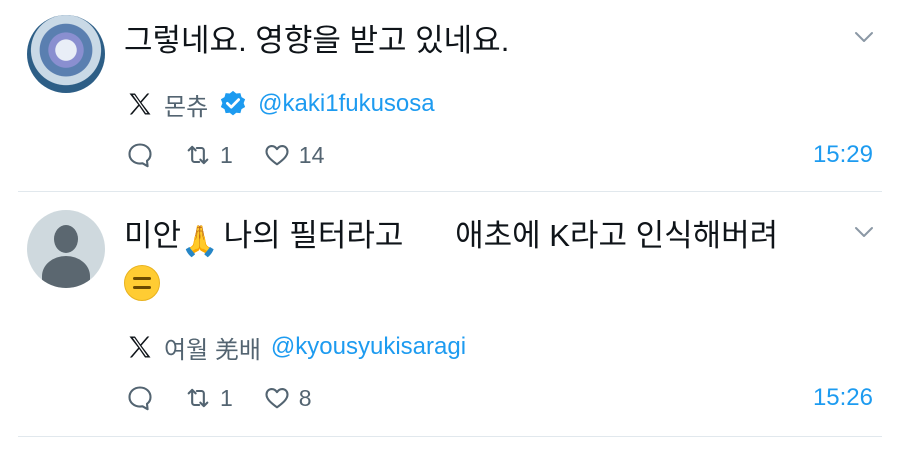 The image size is (900, 451). I want to click on like-count: 8, so click(305, 397).